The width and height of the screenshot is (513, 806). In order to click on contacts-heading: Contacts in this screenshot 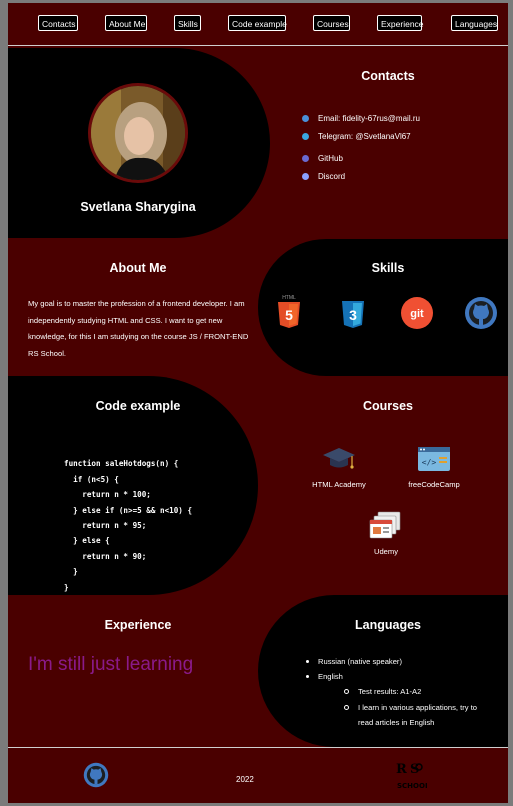, I will do `click(388, 76)`.